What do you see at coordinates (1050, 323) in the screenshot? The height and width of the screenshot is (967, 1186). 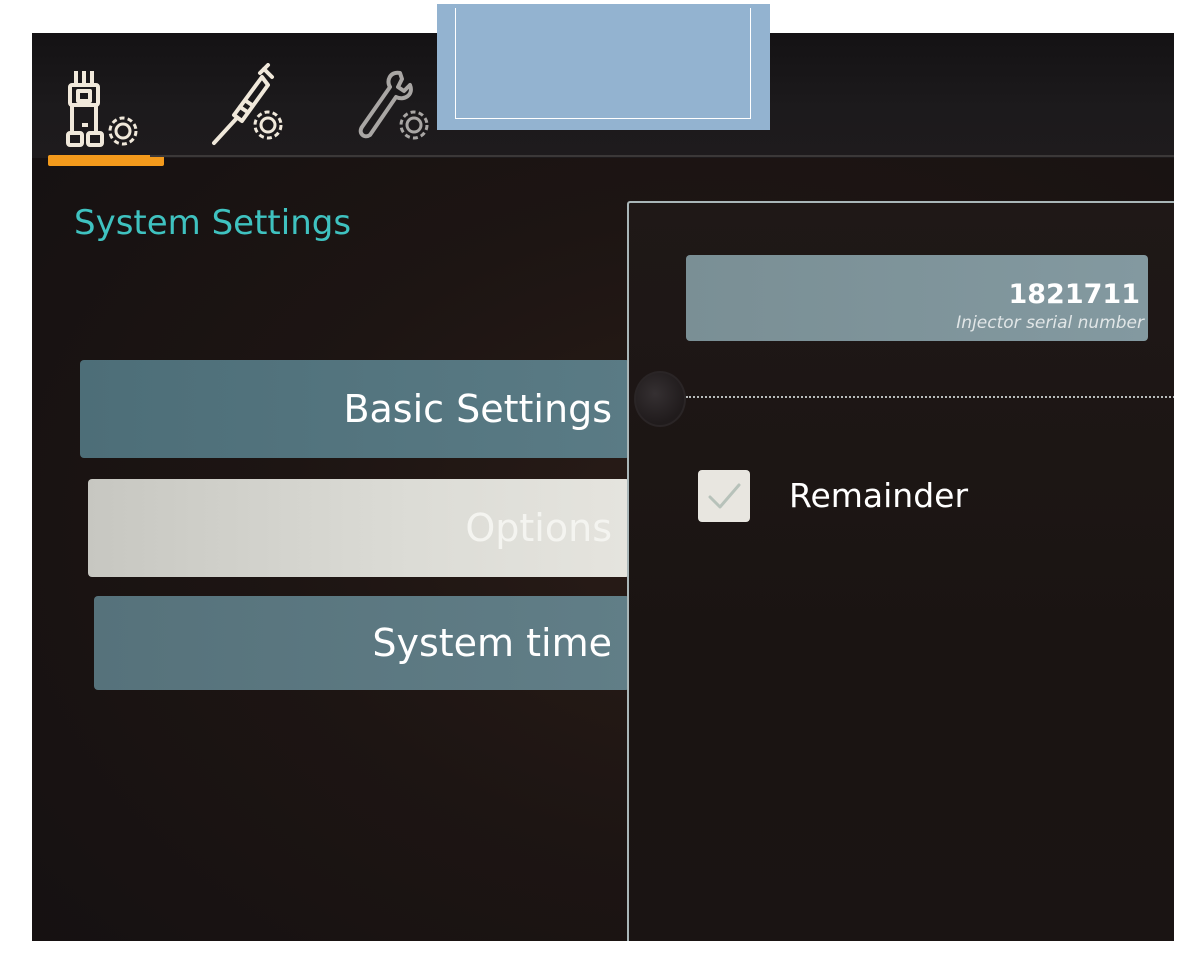 I see `serial-number-label: Injector serial number` at bounding box center [1050, 323].